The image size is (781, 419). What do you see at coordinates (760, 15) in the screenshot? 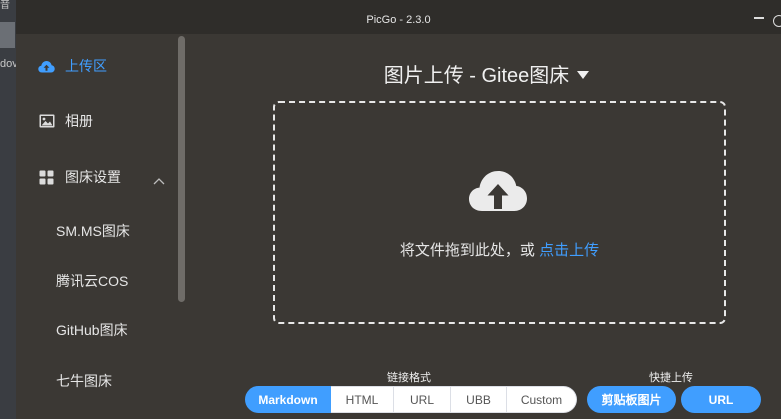
I see `minimize-button` at bounding box center [760, 15].